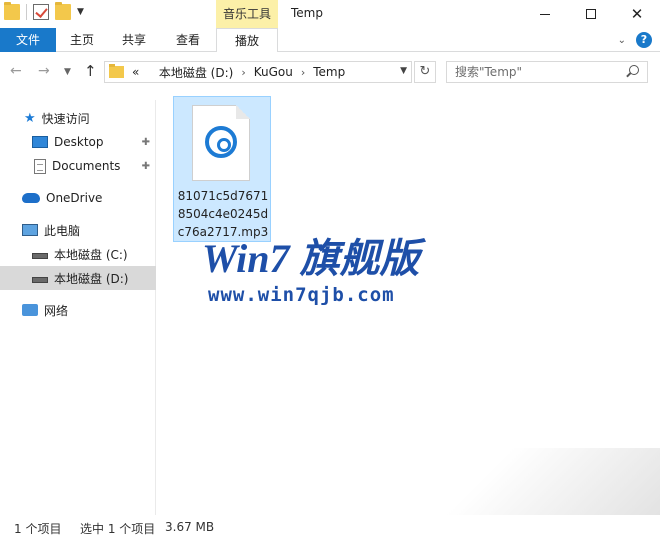 The height and width of the screenshot is (539, 660). I want to click on refresh-icon: ↻, so click(425, 71).